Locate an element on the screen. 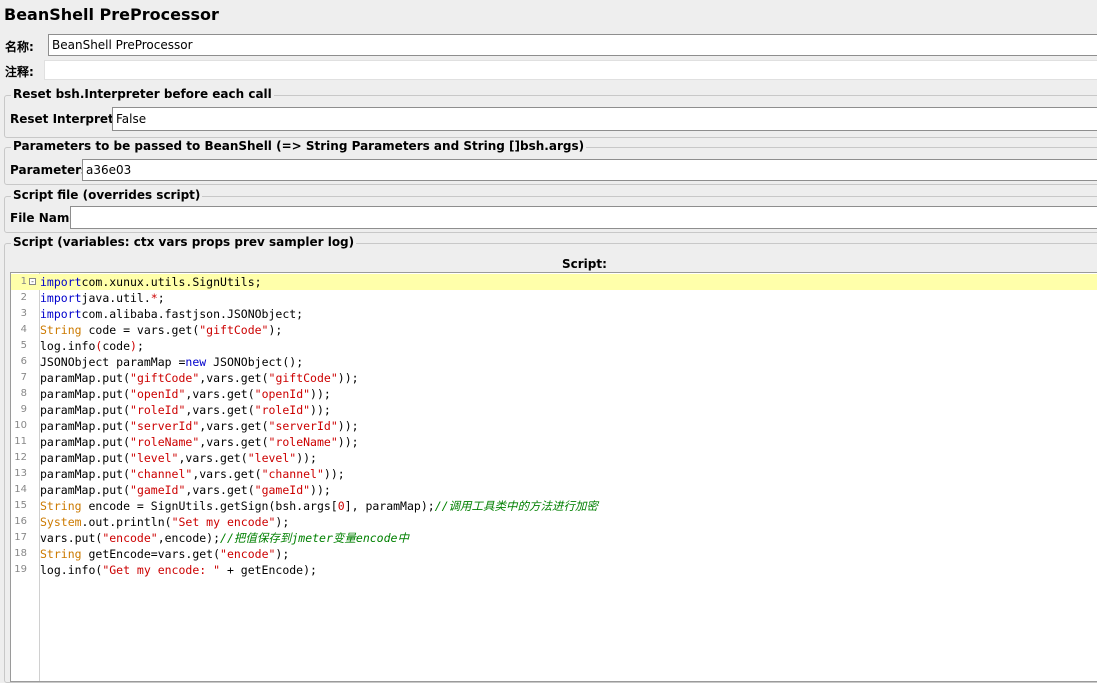 This screenshot has height=683, width=1097. line-number: 13 is located at coordinates (20, 473).